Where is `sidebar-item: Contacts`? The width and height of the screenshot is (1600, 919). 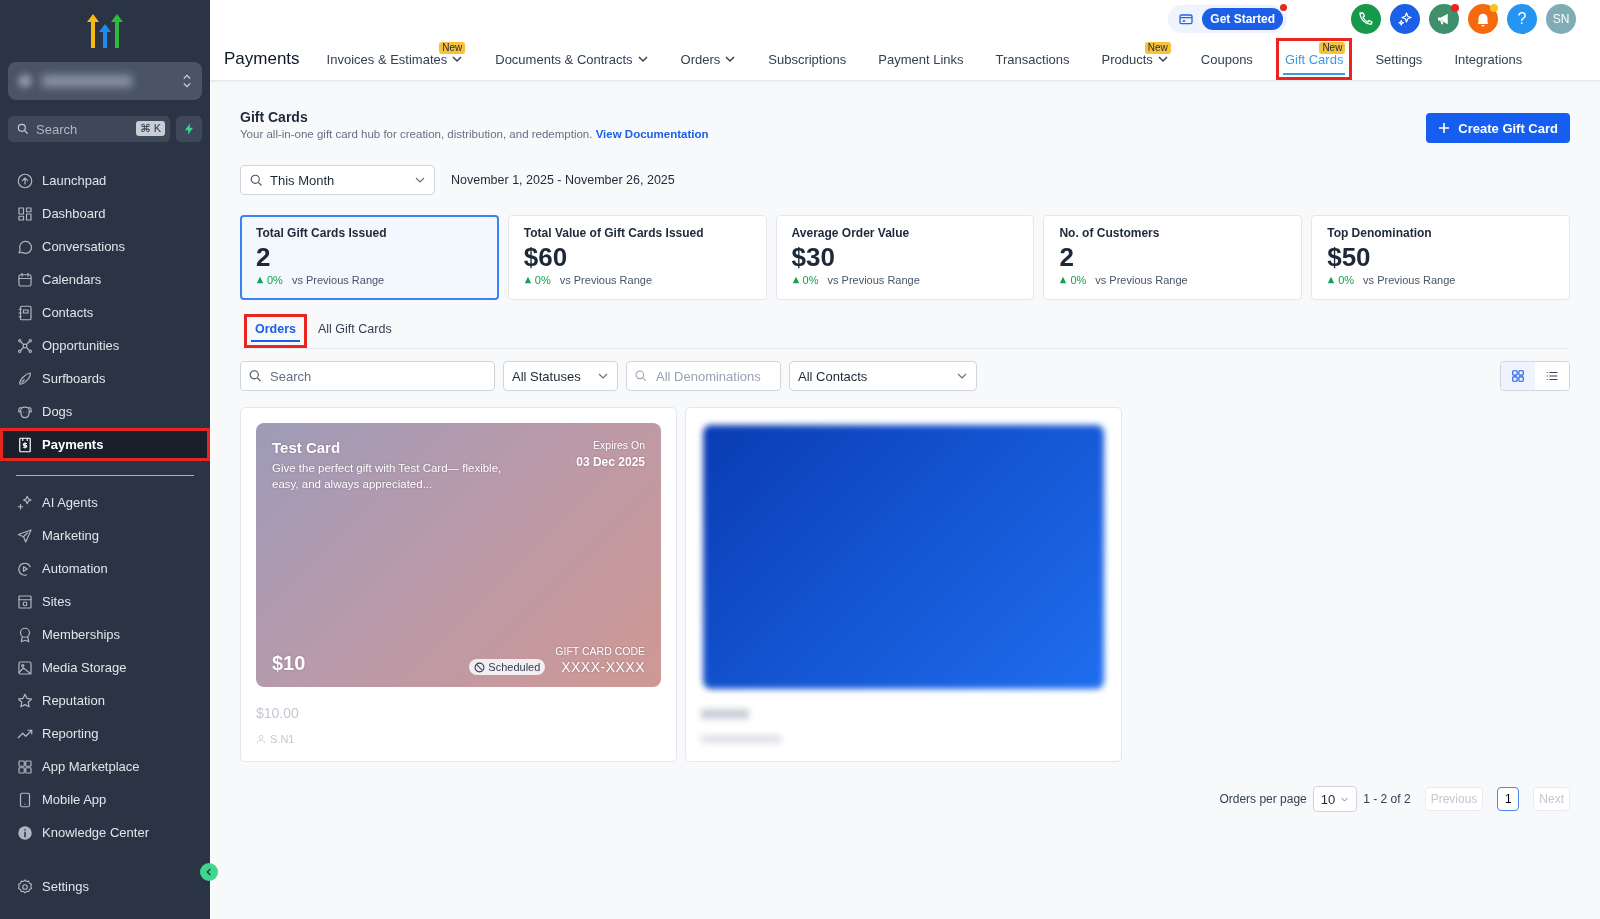 sidebar-item: Contacts is located at coordinates (105, 312).